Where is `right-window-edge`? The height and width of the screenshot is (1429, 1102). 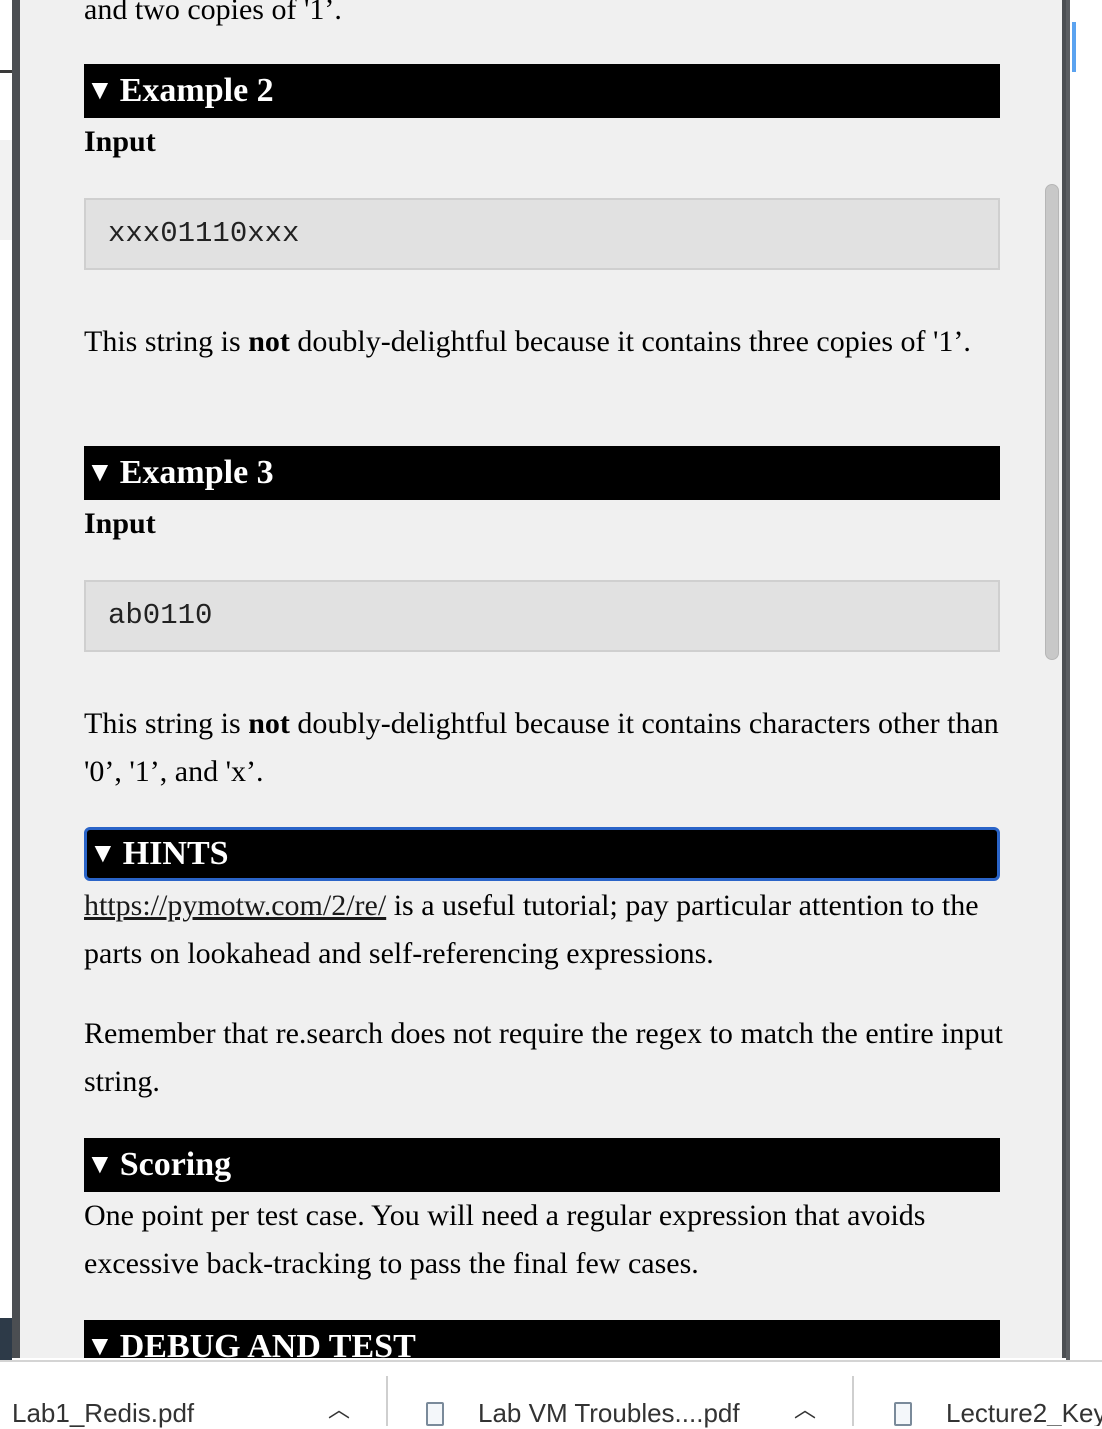
right-window-edge is located at coordinates (1084, 680).